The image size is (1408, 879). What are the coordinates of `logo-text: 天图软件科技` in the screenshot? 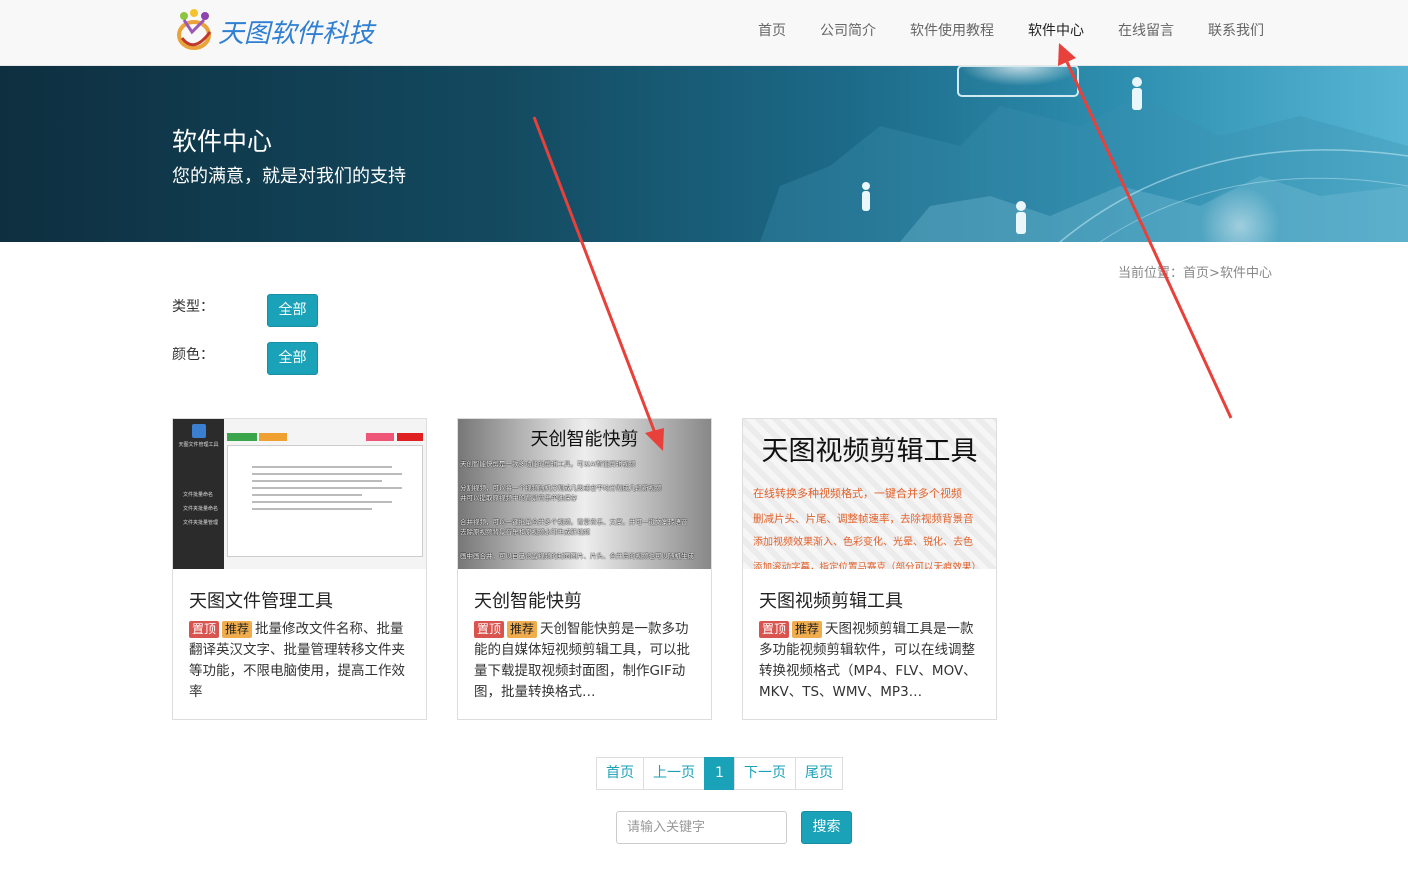 It's located at (296, 33).